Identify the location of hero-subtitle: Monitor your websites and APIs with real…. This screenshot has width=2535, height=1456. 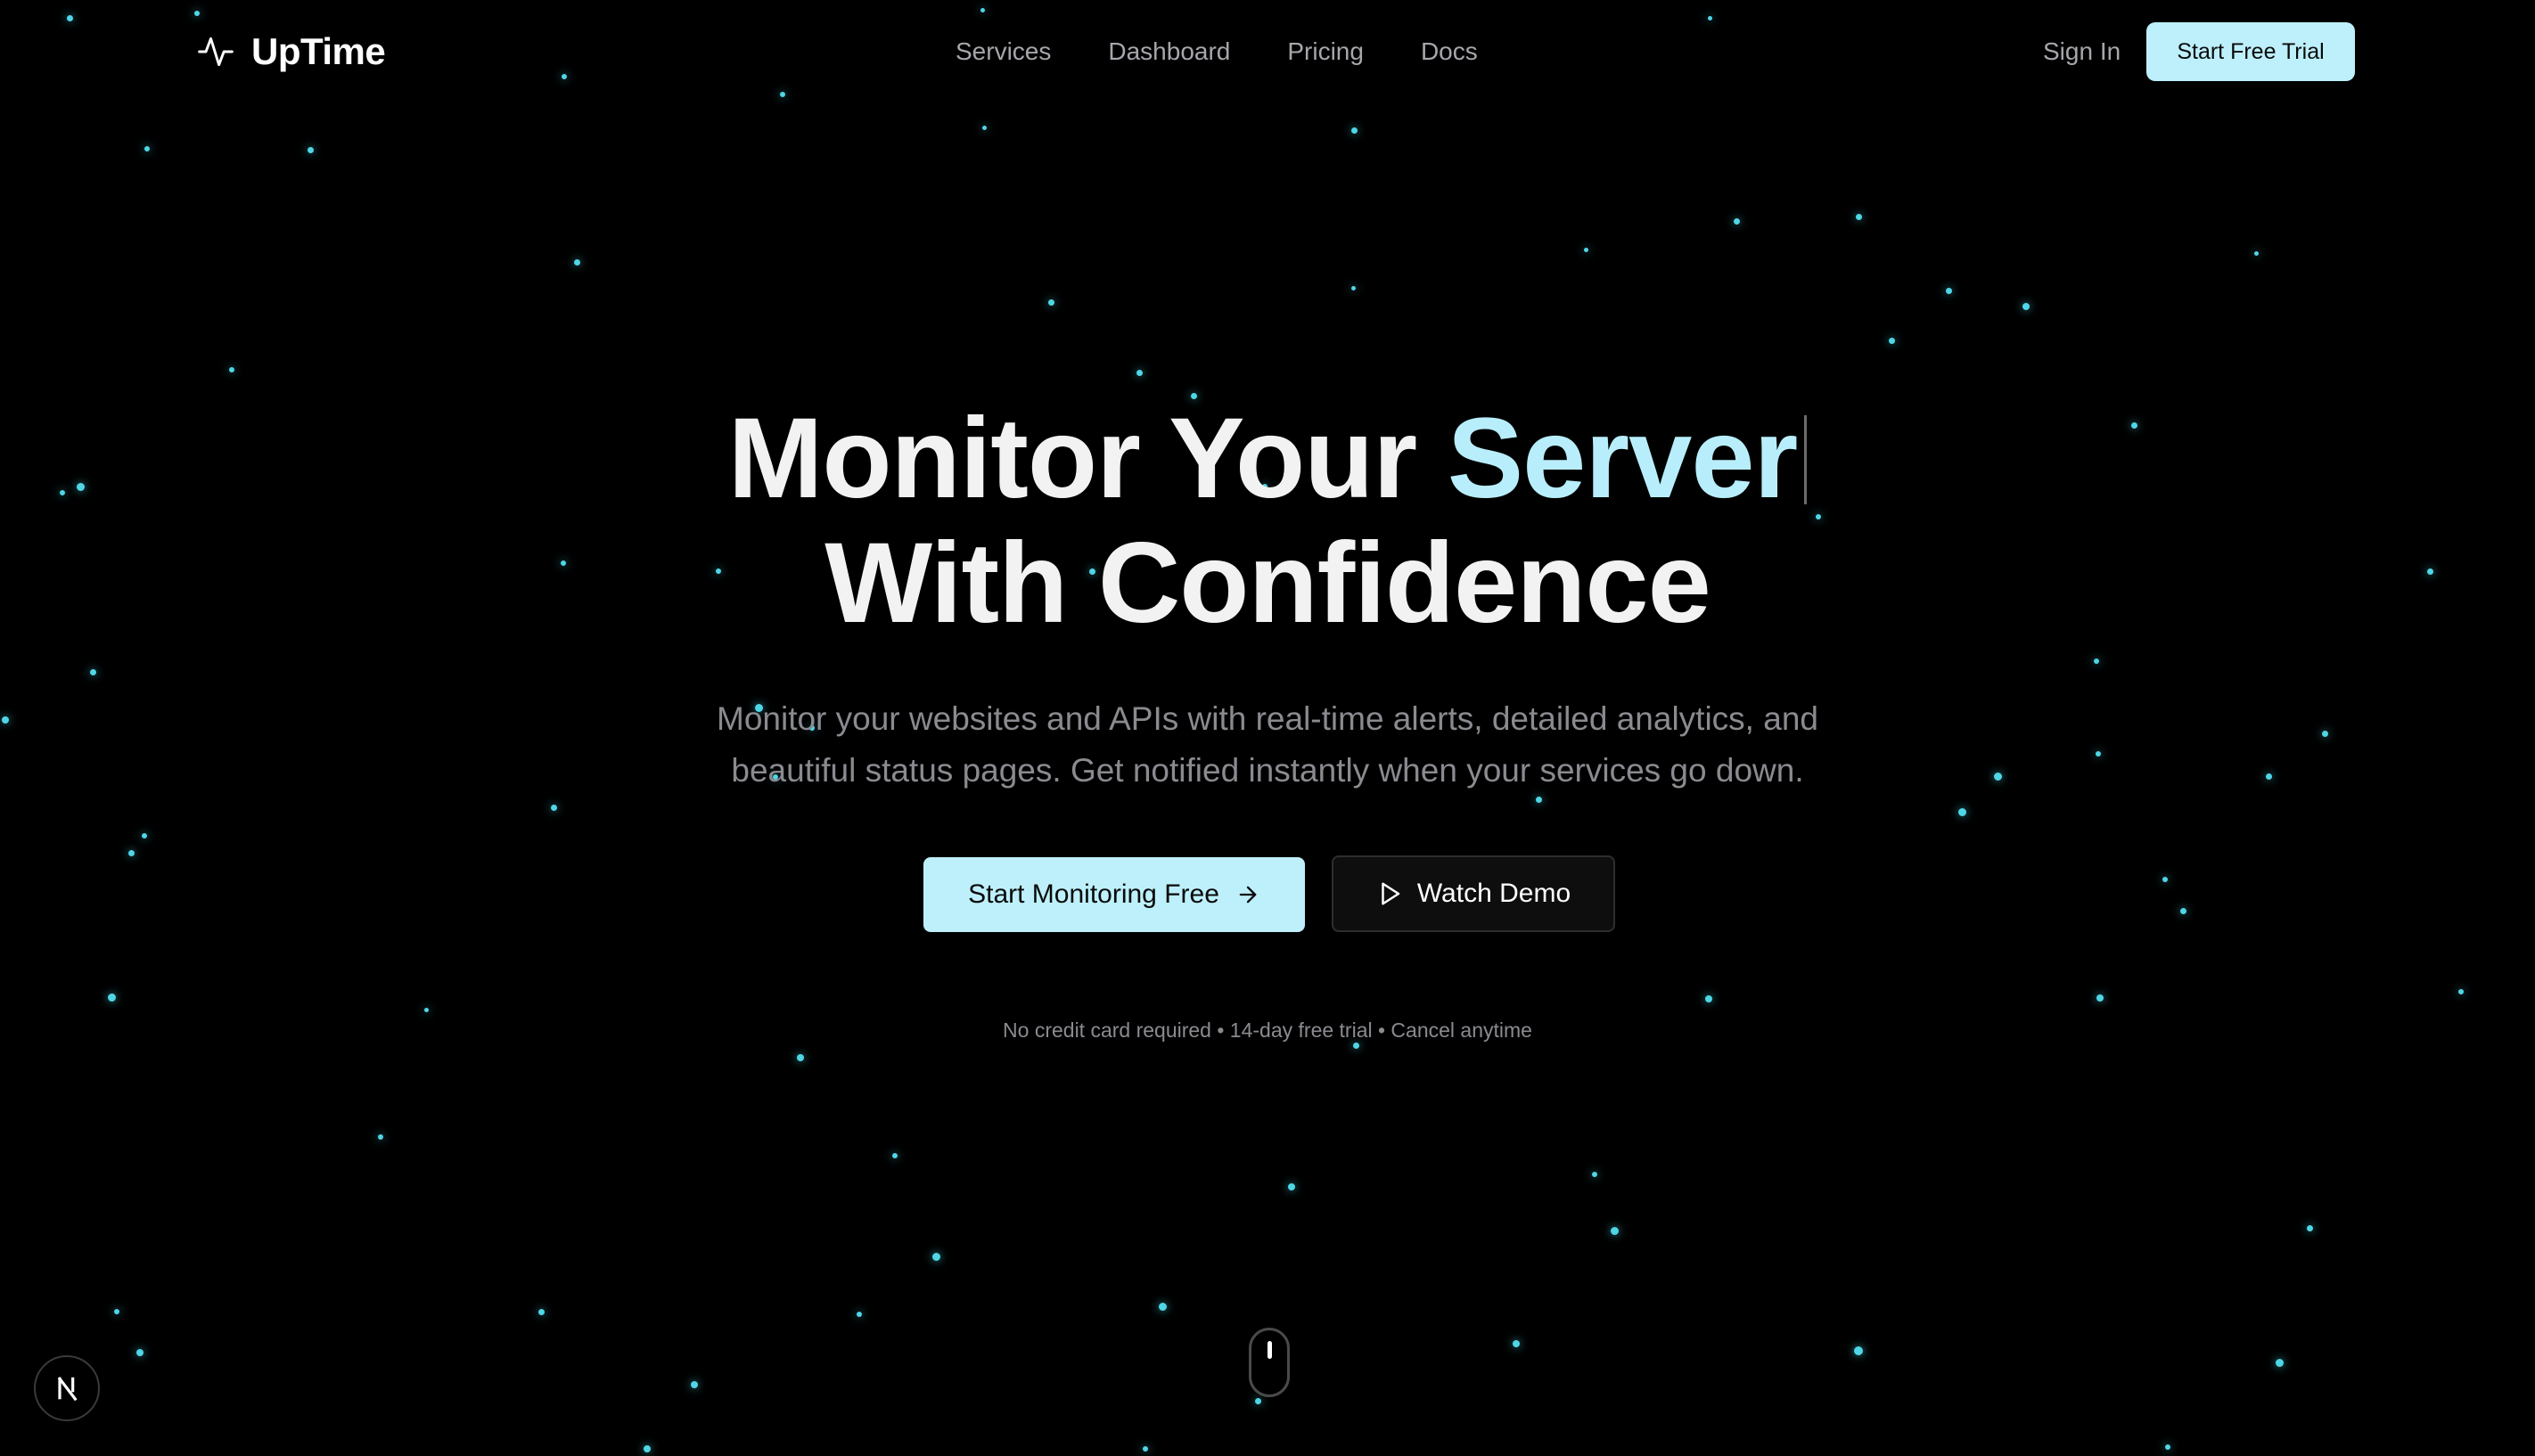
(1267, 745).